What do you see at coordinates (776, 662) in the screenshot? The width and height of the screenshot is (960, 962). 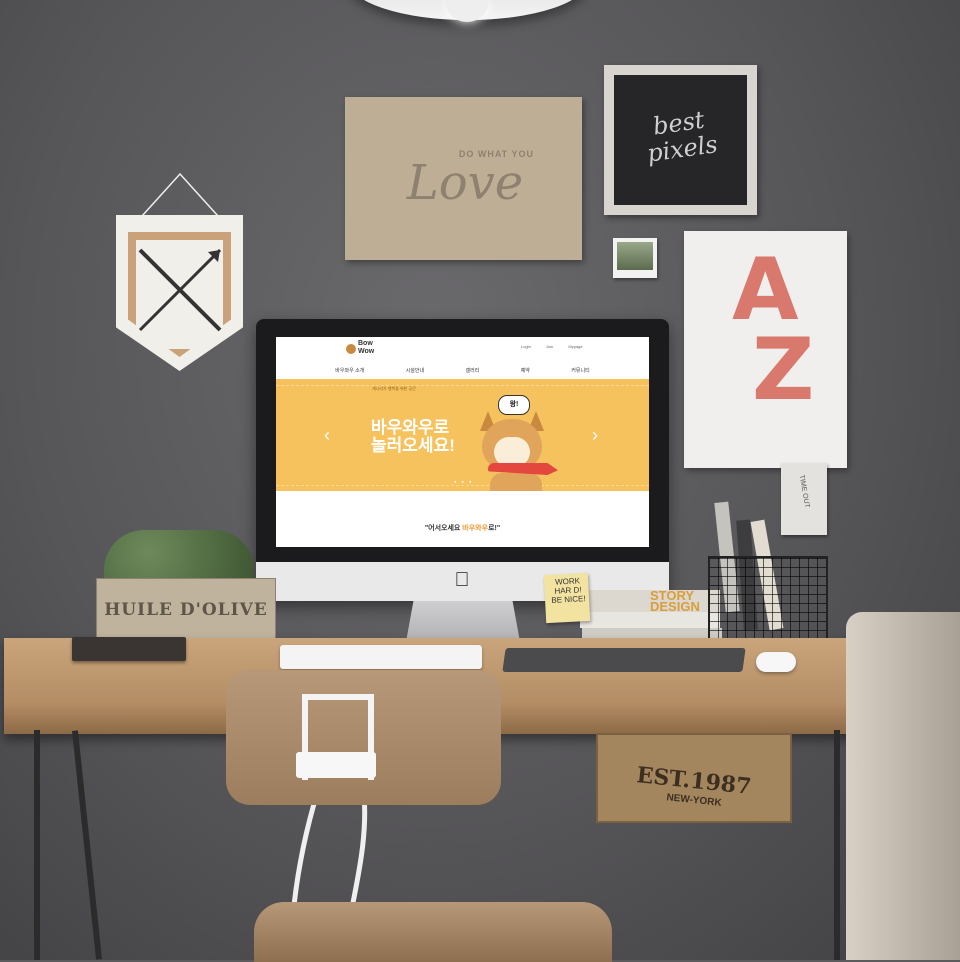 I see `mouse` at bounding box center [776, 662].